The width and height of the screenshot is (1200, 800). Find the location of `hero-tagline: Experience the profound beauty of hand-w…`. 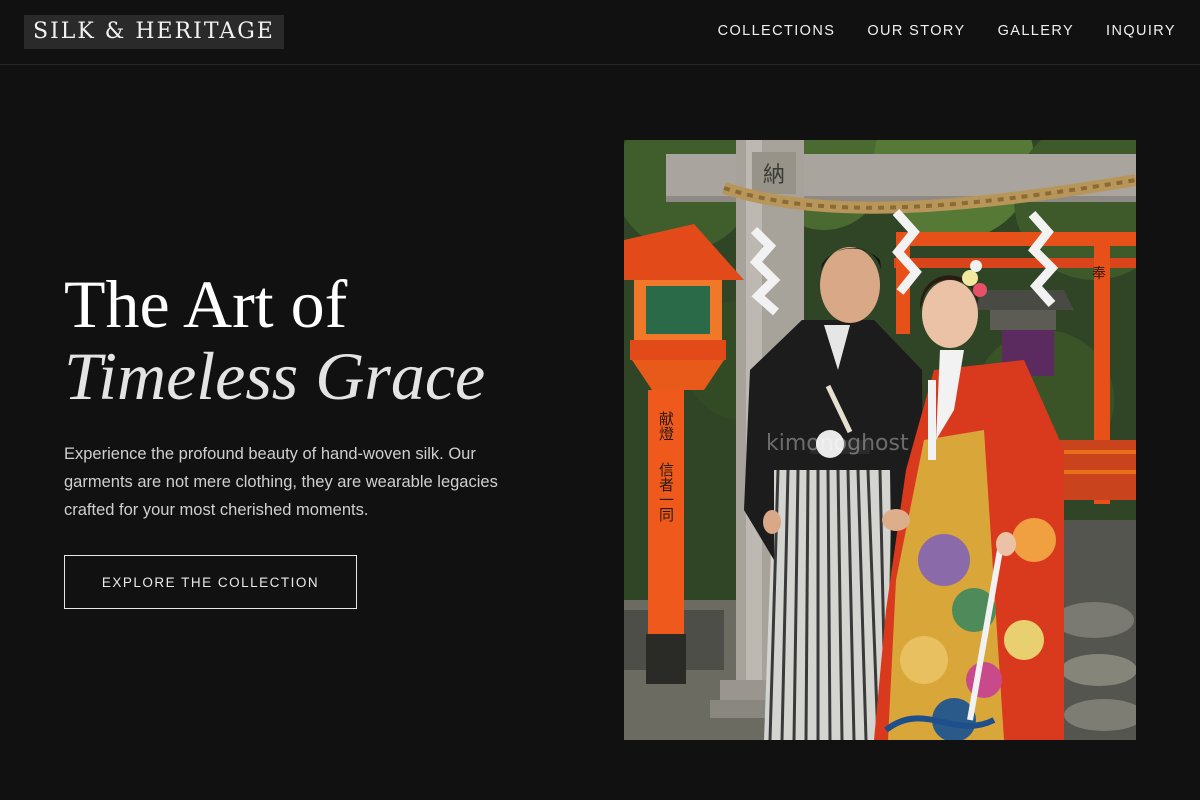

hero-tagline: Experience the profound beauty of hand-w… is located at coordinates (281, 482).